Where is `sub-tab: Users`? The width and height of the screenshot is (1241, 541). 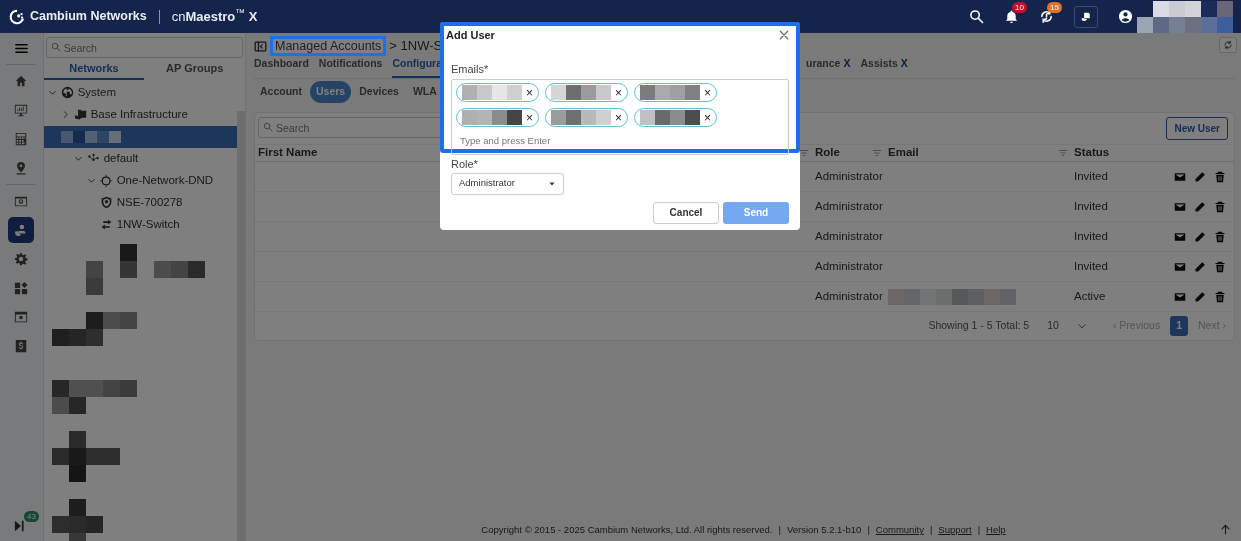 sub-tab: Users is located at coordinates (331, 92).